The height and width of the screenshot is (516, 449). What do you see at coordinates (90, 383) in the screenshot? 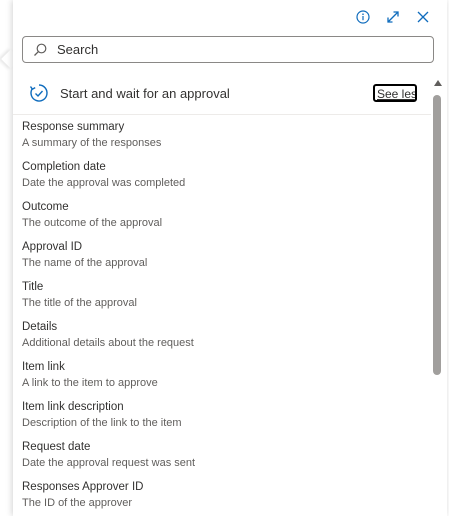
I see `item-description: A link to the item to approve` at bounding box center [90, 383].